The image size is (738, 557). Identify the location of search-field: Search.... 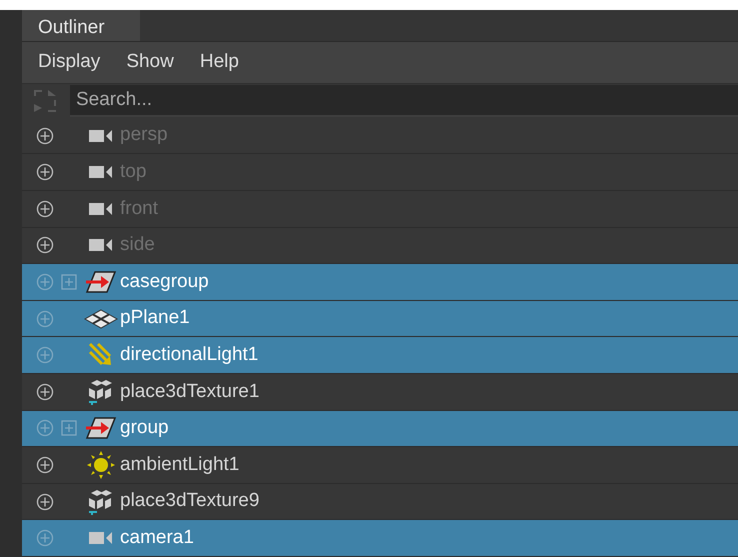
(404, 100).